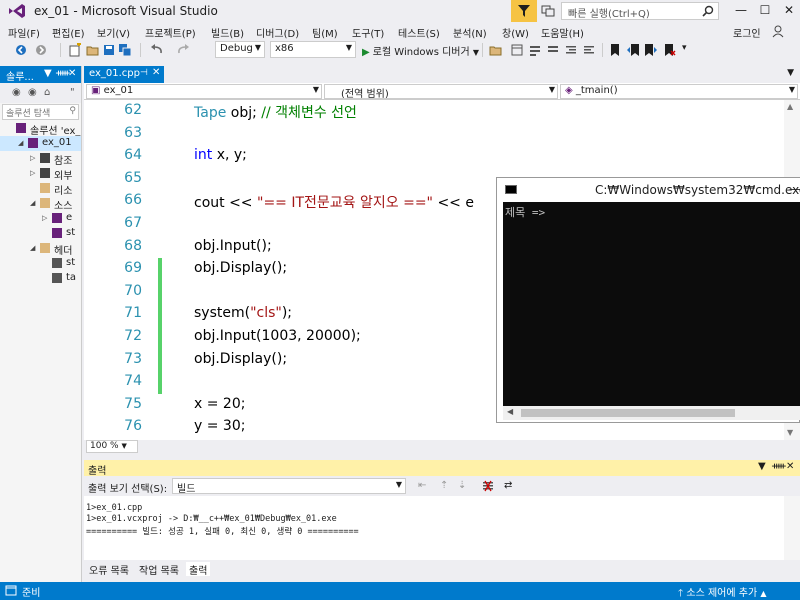  What do you see at coordinates (144, 73) in the screenshot?
I see `pin-tab-icon: ⊣` at bounding box center [144, 73].